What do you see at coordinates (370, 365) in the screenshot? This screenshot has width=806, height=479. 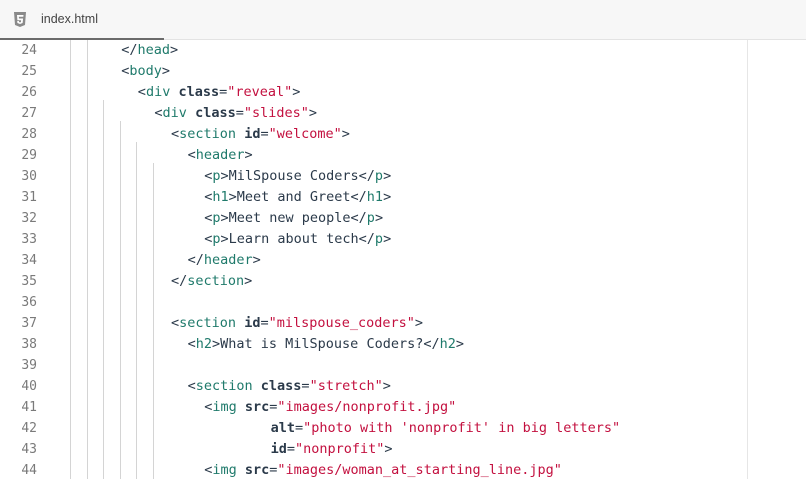 I see `code-line: 39` at bounding box center [370, 365].